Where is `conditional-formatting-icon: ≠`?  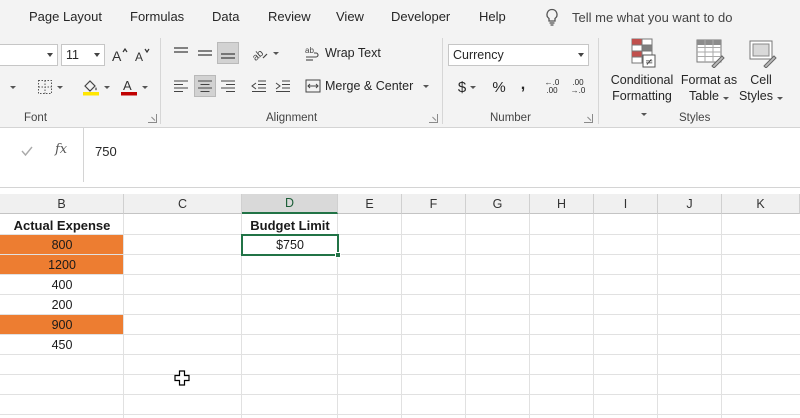 conditional-formatting-icon: ≠ is located at coordinates (643, 53).